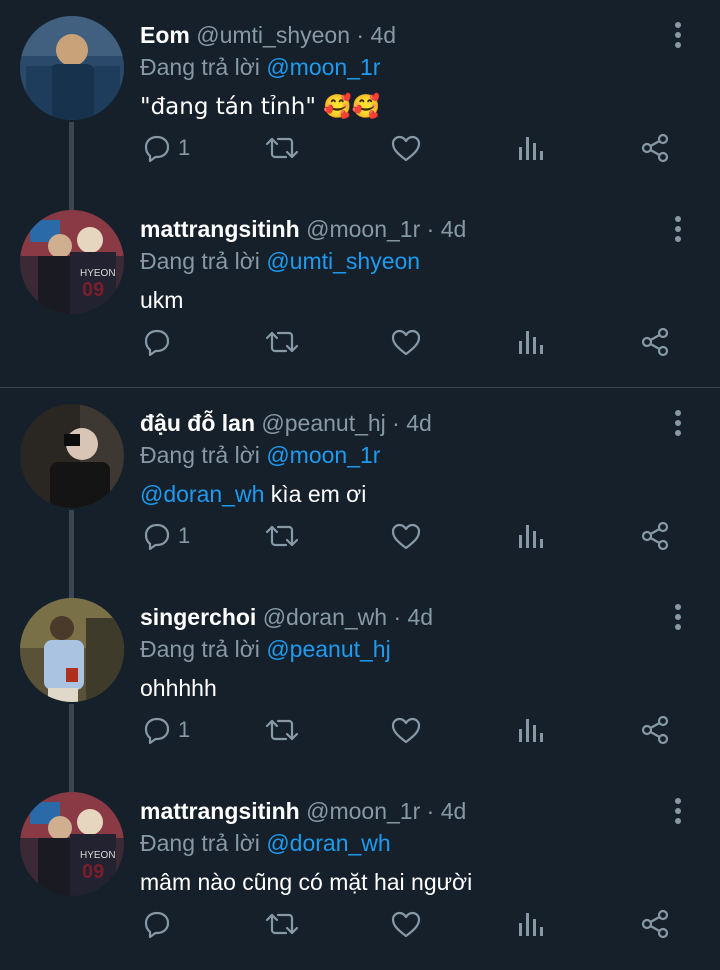 Image resolution: width=720 pixels, height=970 pixels. What do you see at coordinates (360, 148) in the screenshot?
I see `tweet-actions: 1` at bounding box center [360, 148].